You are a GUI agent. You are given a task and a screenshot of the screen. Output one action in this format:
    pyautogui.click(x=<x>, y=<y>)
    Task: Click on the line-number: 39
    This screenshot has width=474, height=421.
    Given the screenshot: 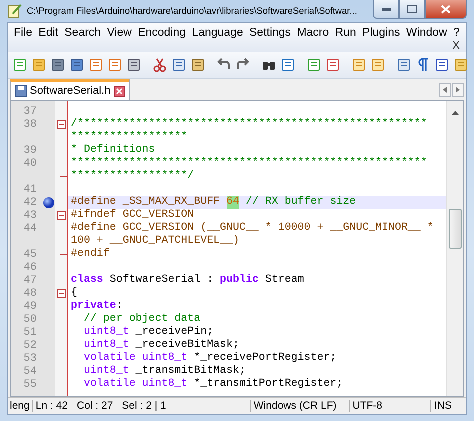 What is the action you would take?
    pyautogui.click(x=29, y=150)
    